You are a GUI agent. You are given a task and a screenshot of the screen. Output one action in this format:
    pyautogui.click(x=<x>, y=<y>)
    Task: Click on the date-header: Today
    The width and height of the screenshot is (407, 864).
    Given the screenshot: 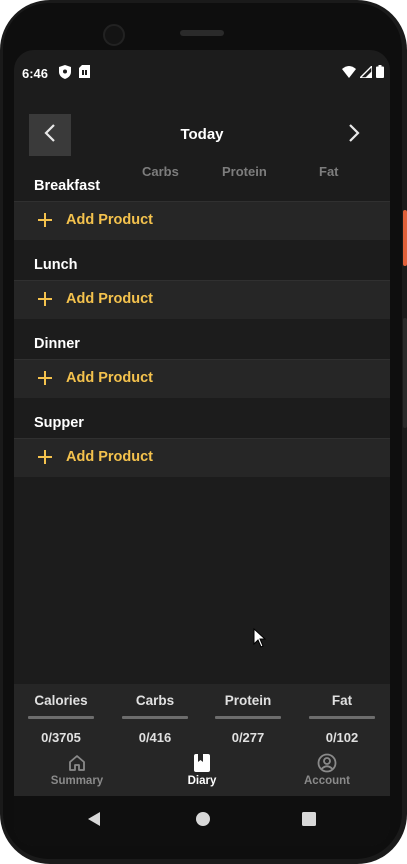 What is the action you would take?
    pyautogui.click(x=202, y=135)
    